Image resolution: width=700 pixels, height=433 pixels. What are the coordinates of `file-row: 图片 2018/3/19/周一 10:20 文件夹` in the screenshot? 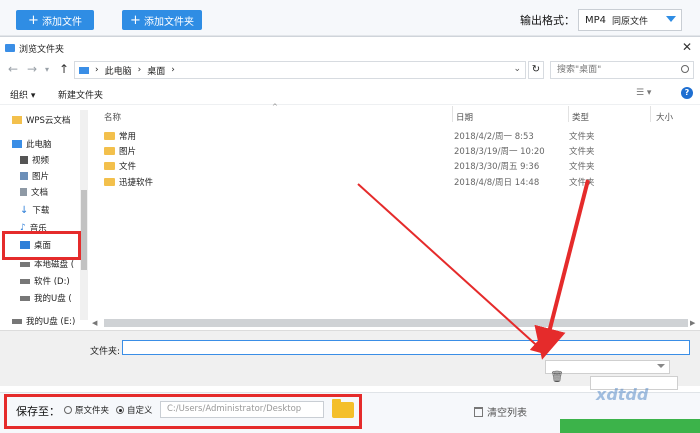 It's located at (384, 150).